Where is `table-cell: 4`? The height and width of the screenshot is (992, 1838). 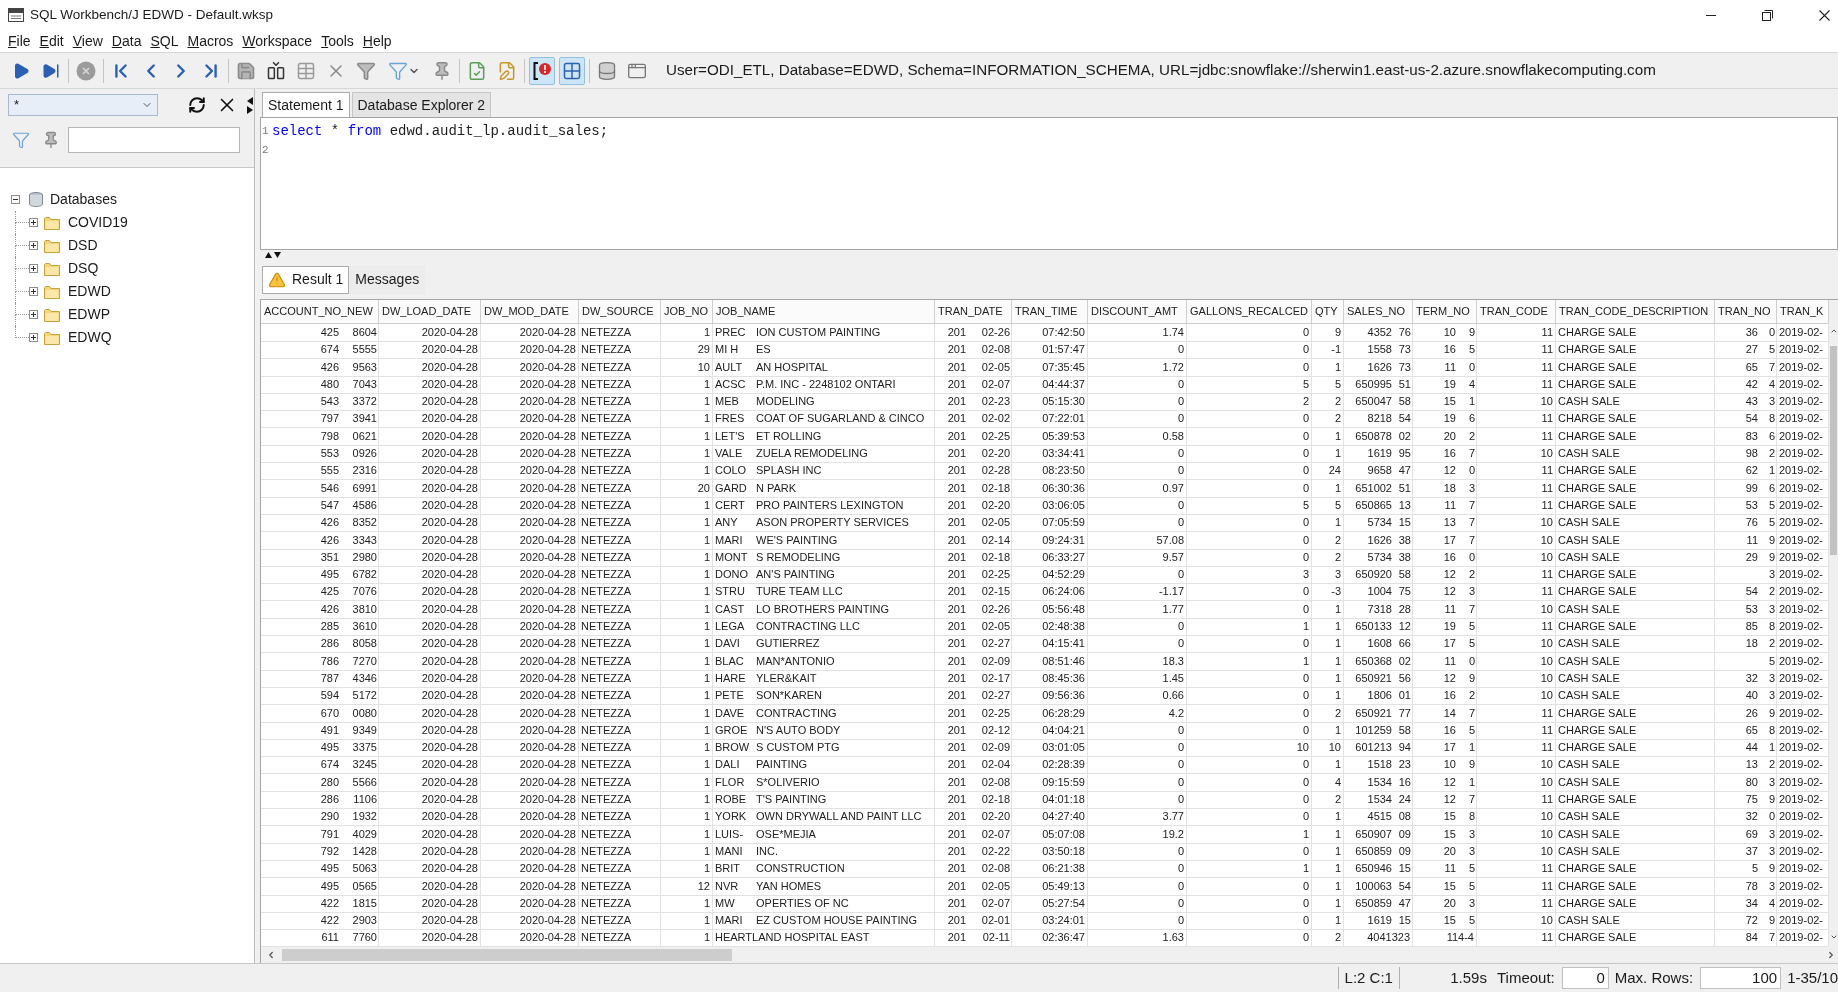
table-cell: 4 is located at coordinates (1328, 782).